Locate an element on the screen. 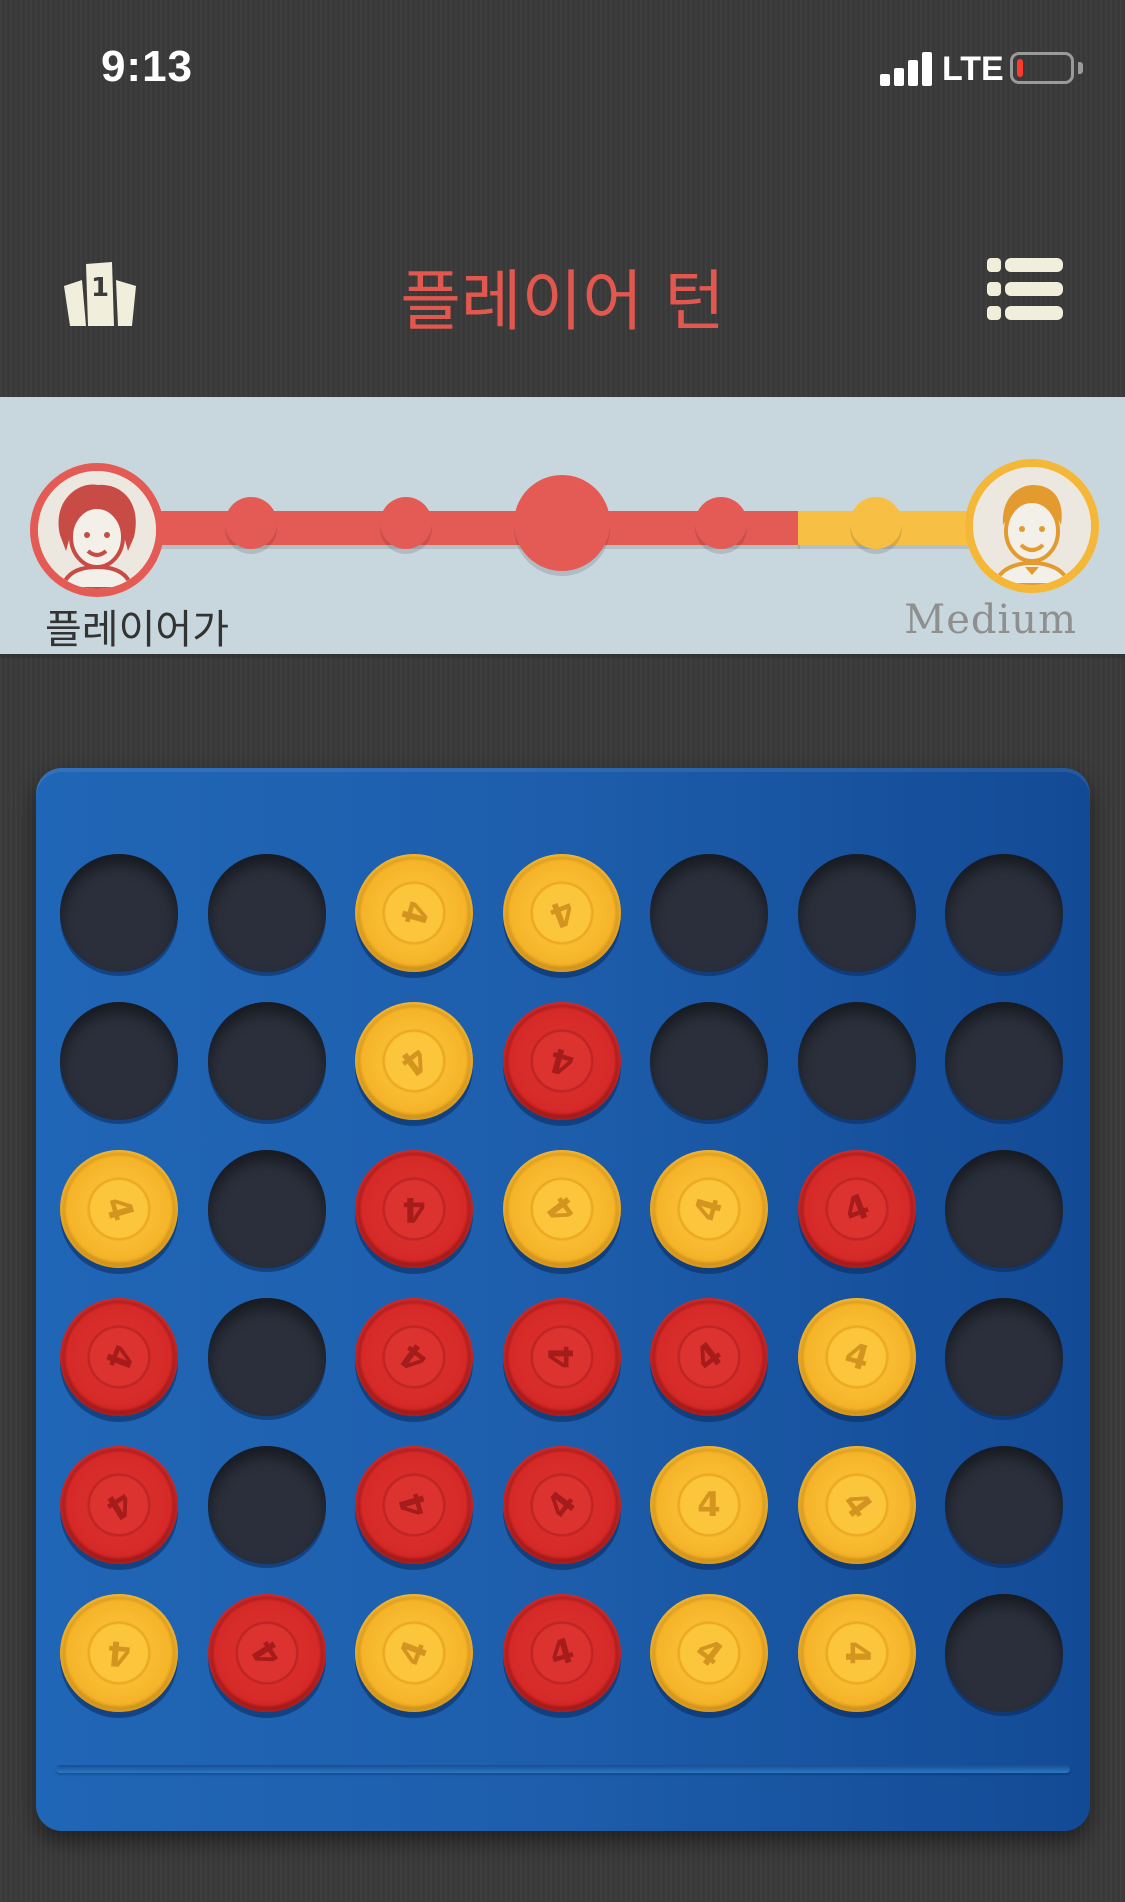 The image size is (1125, 1902). boy-avatar-icon is located at coordinates (1032, 526).